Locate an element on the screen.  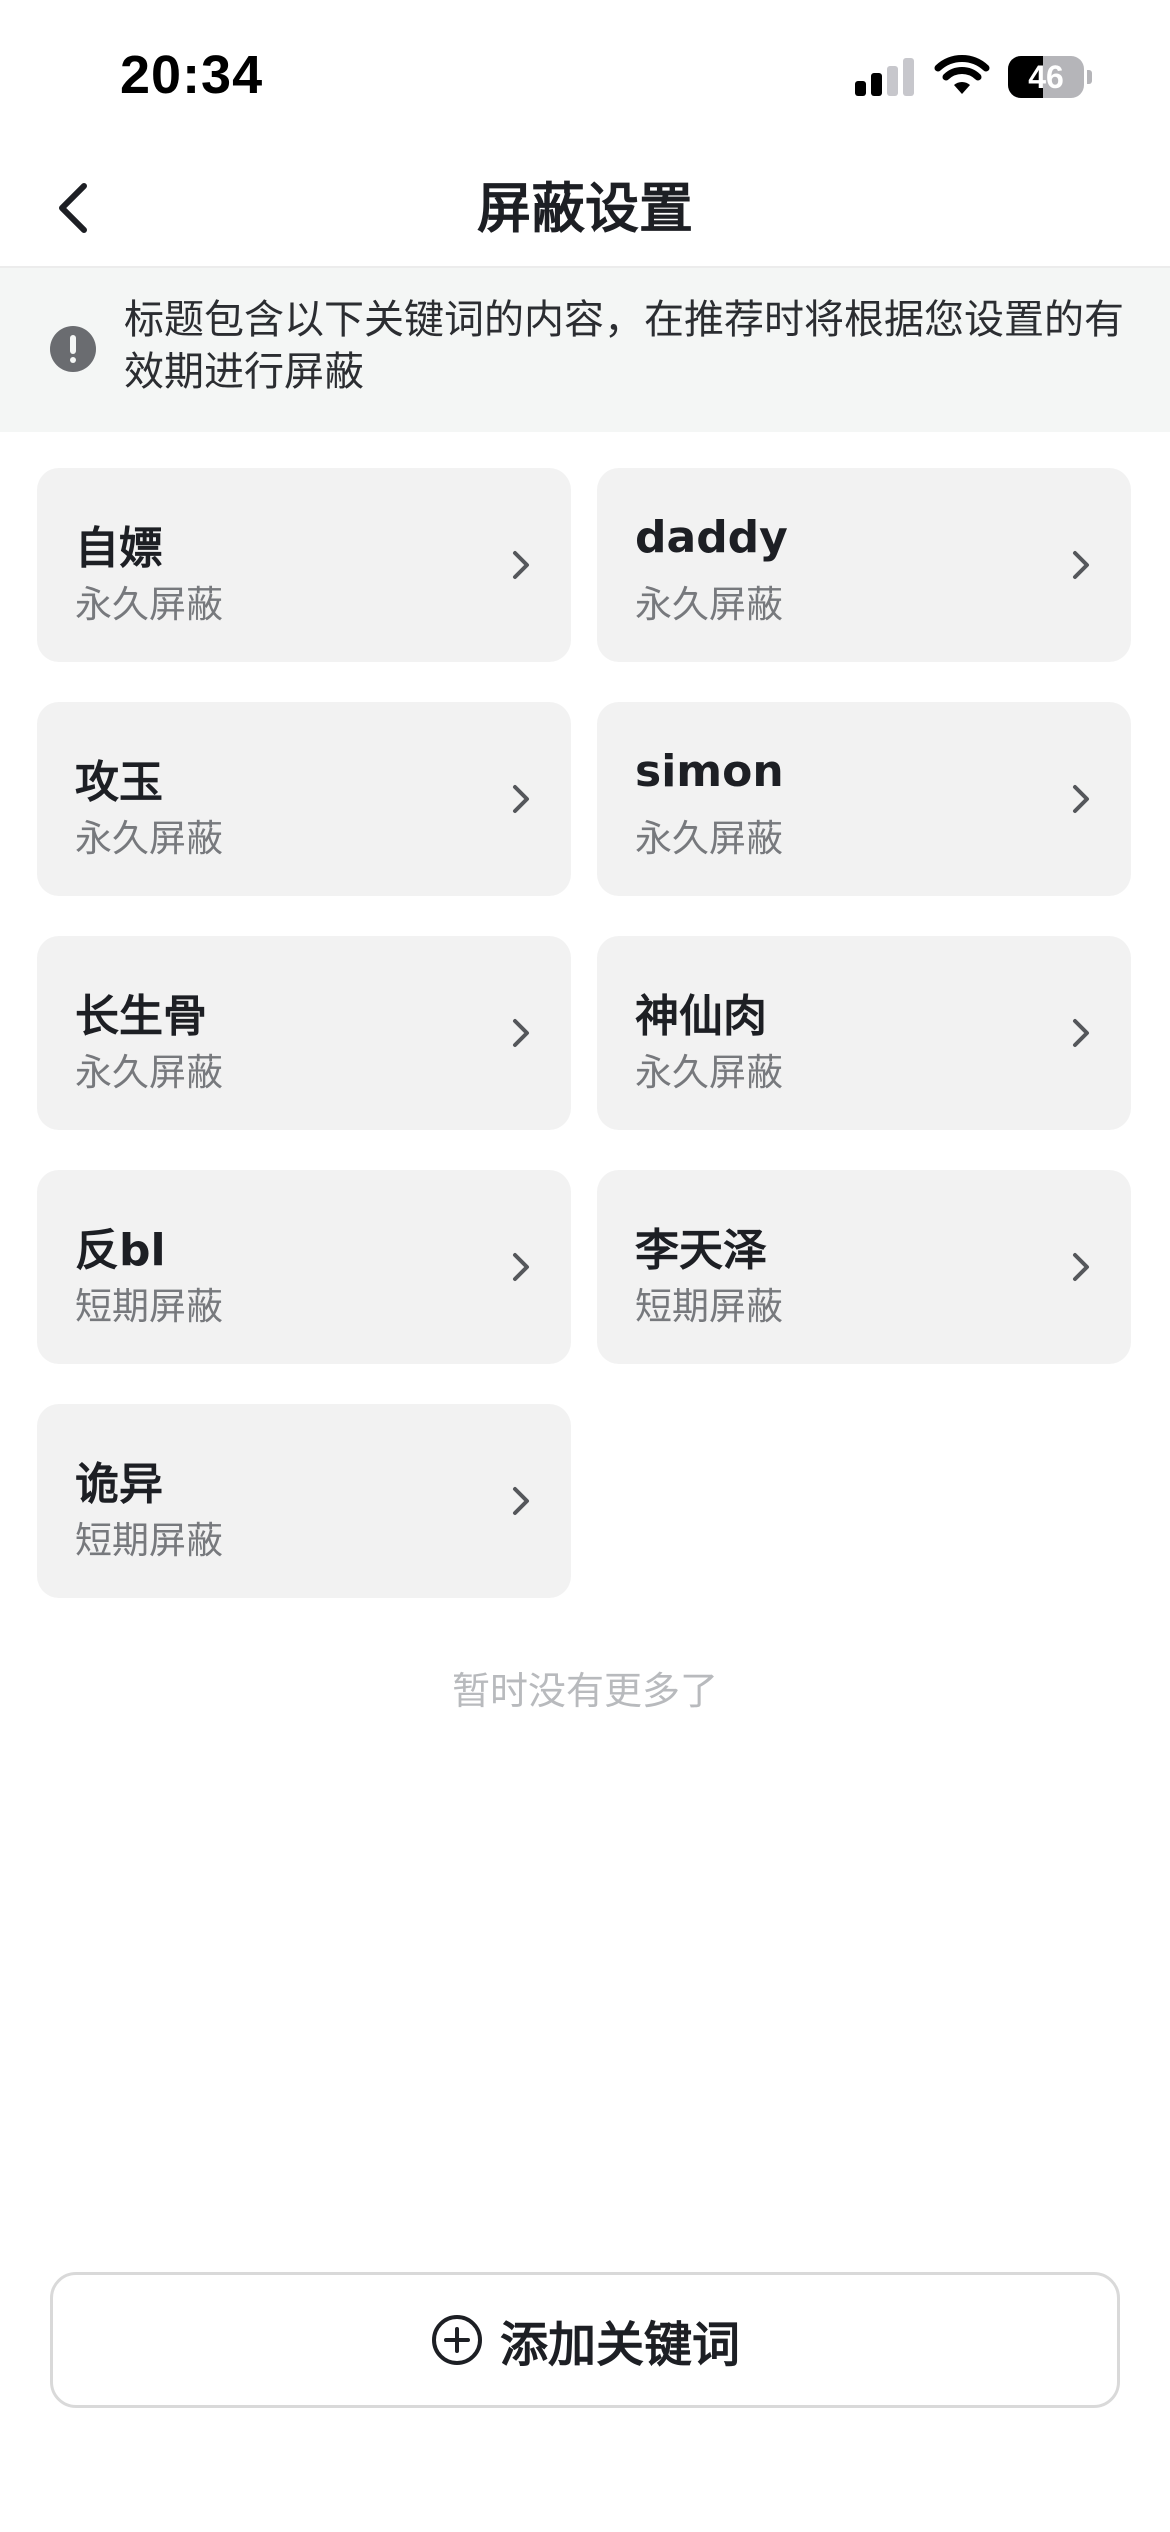
add-keyword-button: 添加关键词 is located at coordinates (585, 2340).